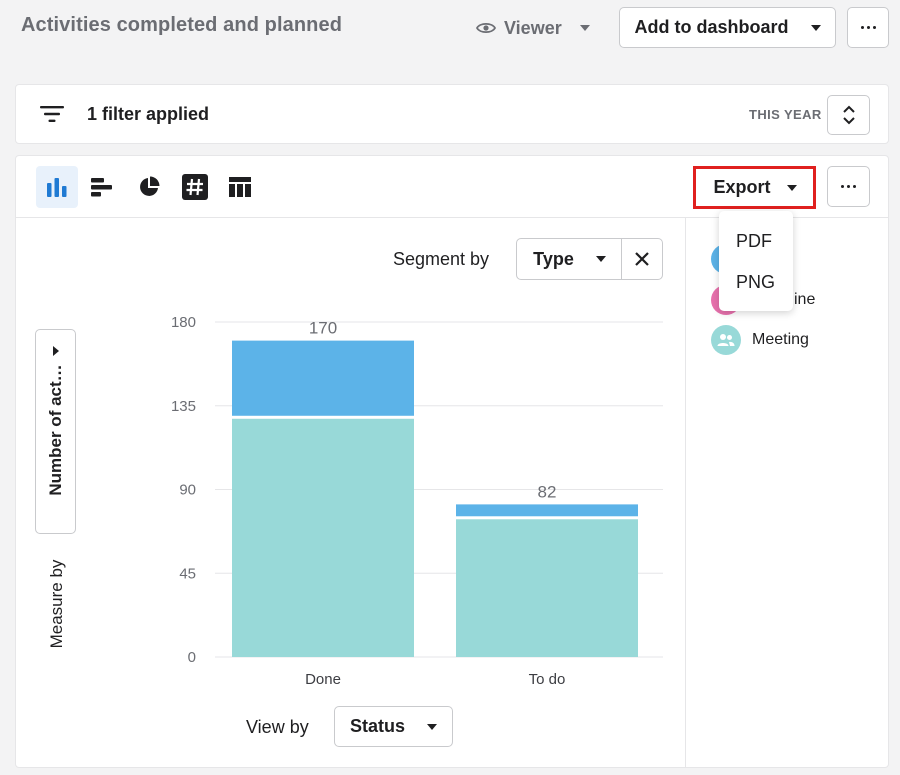 Image resolution: width=900 pixels, height=775 pixels. I want to click on page-title: Activities completed and planned, so click(182, 25).